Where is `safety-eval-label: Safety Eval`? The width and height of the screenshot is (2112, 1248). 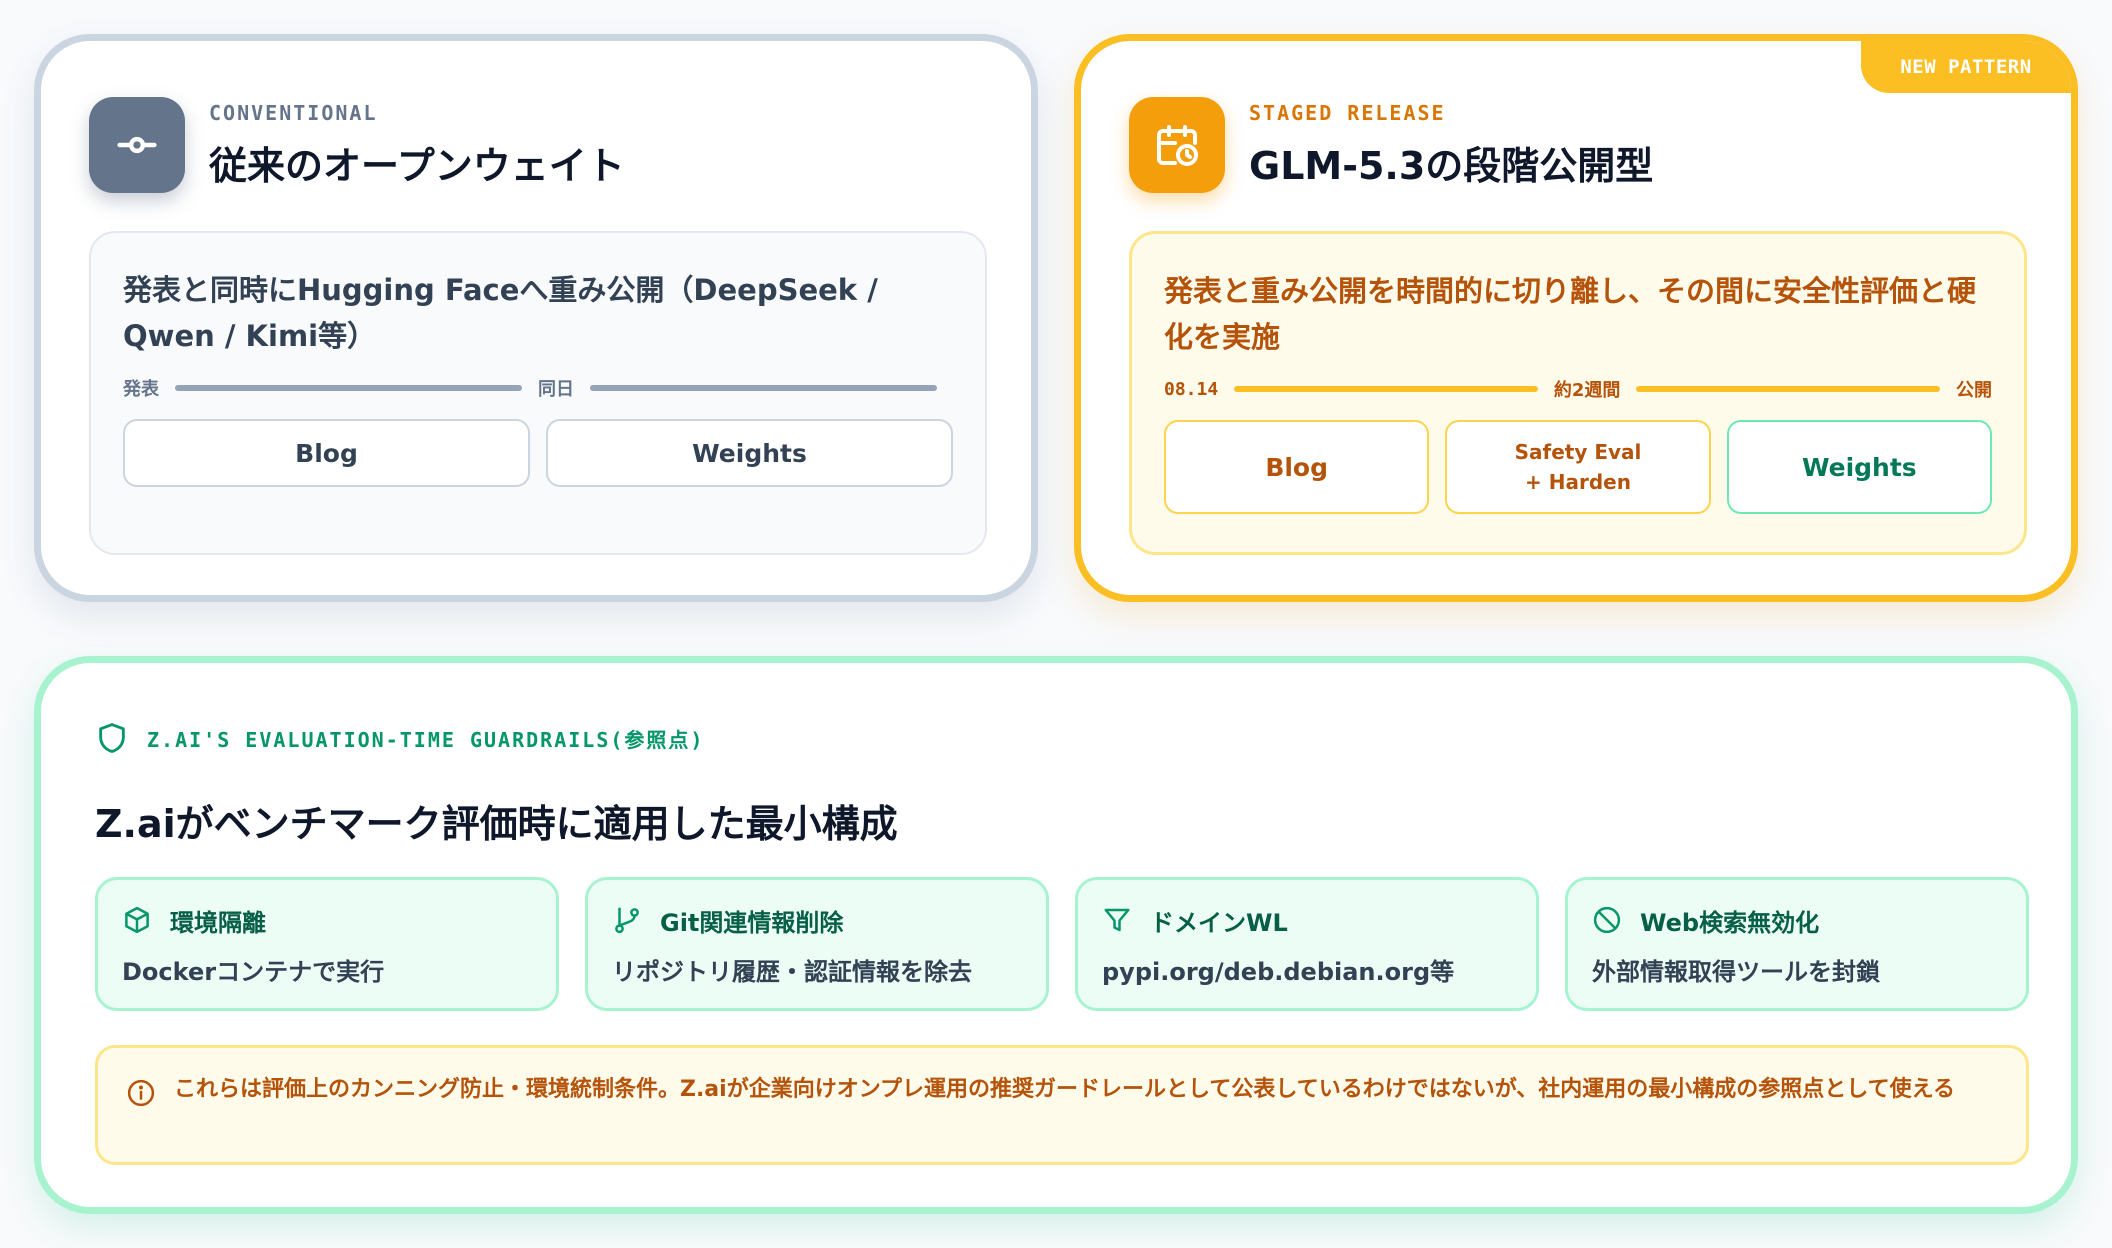 safety-eval-label: Safety Eval is located at coordinates (1578, 452).